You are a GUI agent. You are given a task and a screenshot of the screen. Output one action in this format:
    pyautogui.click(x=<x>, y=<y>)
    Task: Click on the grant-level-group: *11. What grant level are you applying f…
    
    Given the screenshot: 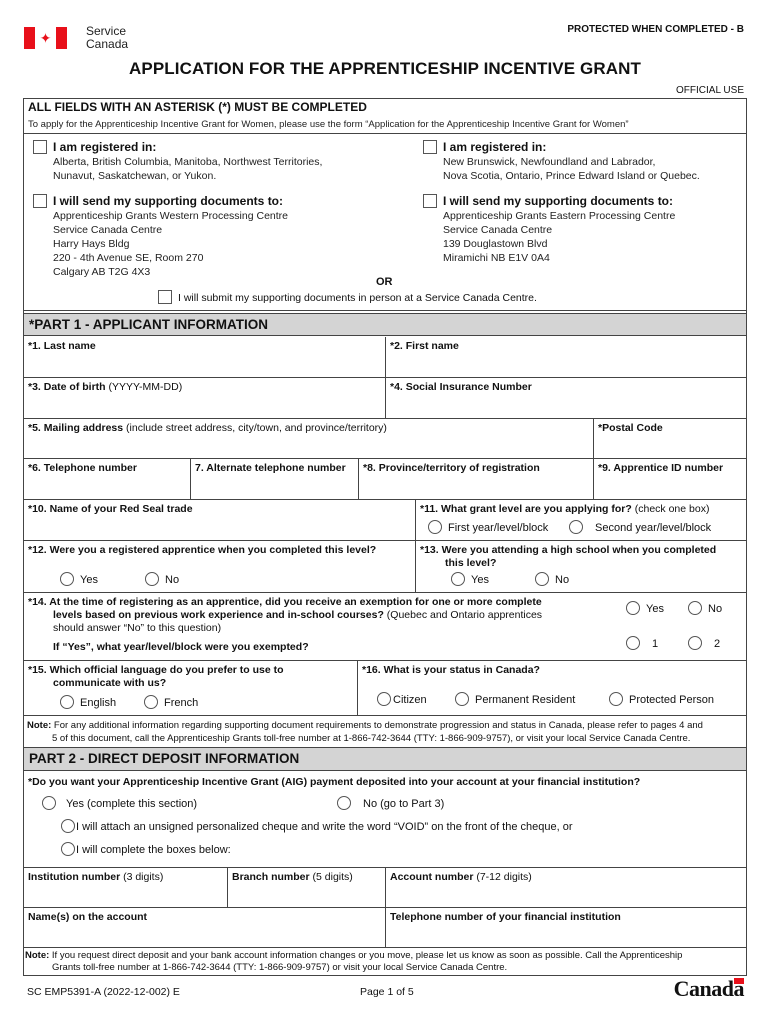 What is the action you would take?
    pyautogui.click(x=566, y=519)
    